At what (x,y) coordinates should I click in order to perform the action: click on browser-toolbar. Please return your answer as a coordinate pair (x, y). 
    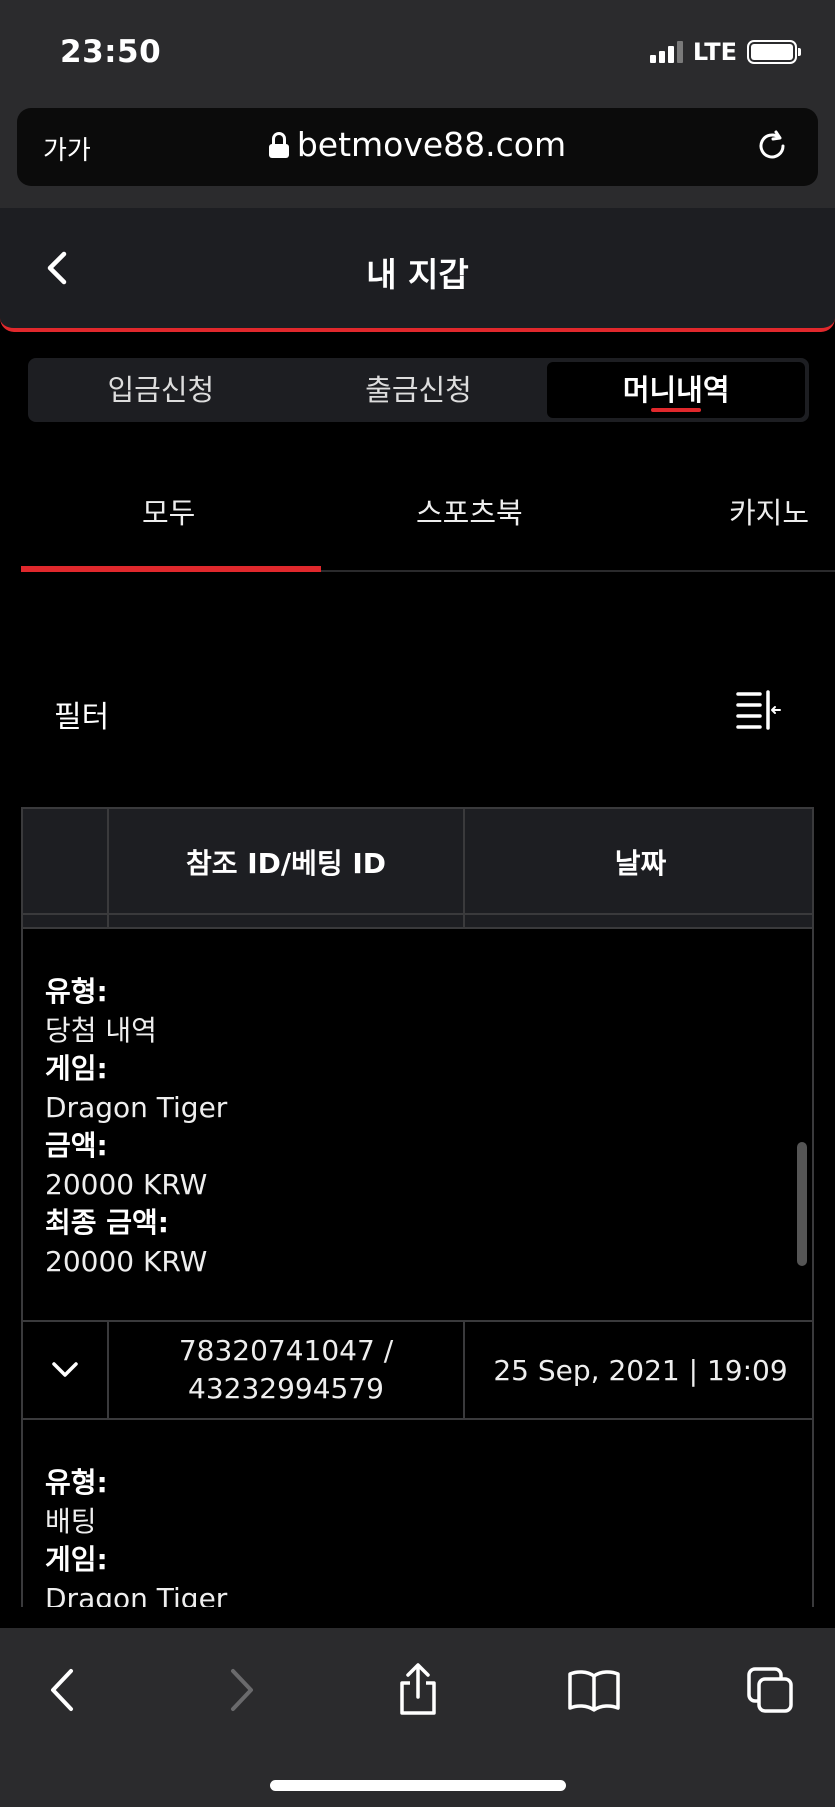
    Looking at the image, I should click on (417, 1717).